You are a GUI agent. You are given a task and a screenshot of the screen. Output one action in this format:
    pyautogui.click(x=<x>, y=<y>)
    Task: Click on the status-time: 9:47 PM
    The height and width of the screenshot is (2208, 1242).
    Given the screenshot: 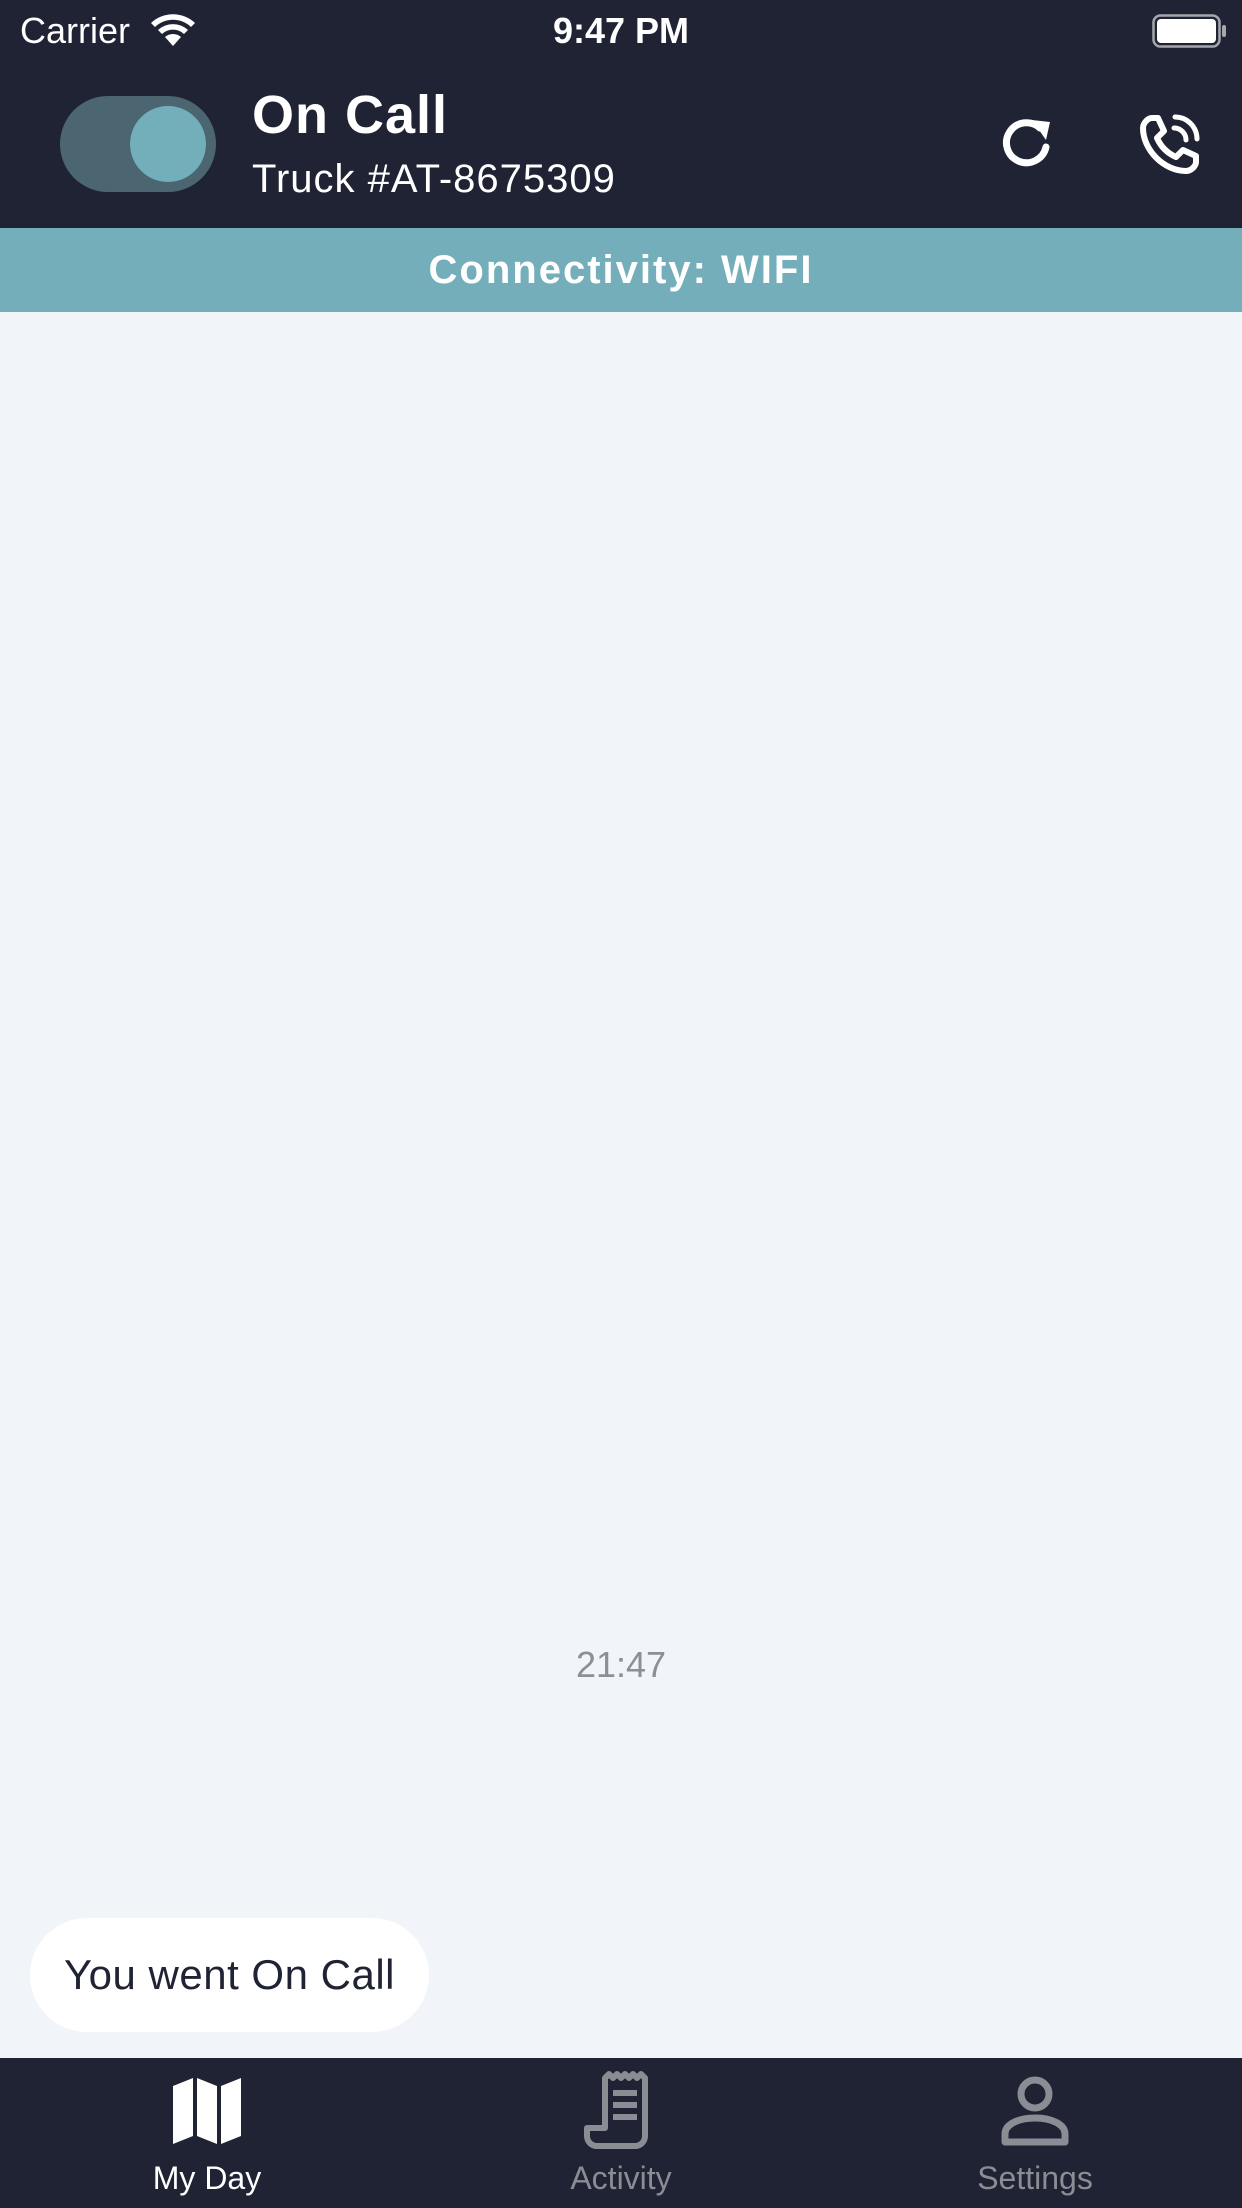 What is the action you would take?
    pyautogui.click(x=621, y=30)
    